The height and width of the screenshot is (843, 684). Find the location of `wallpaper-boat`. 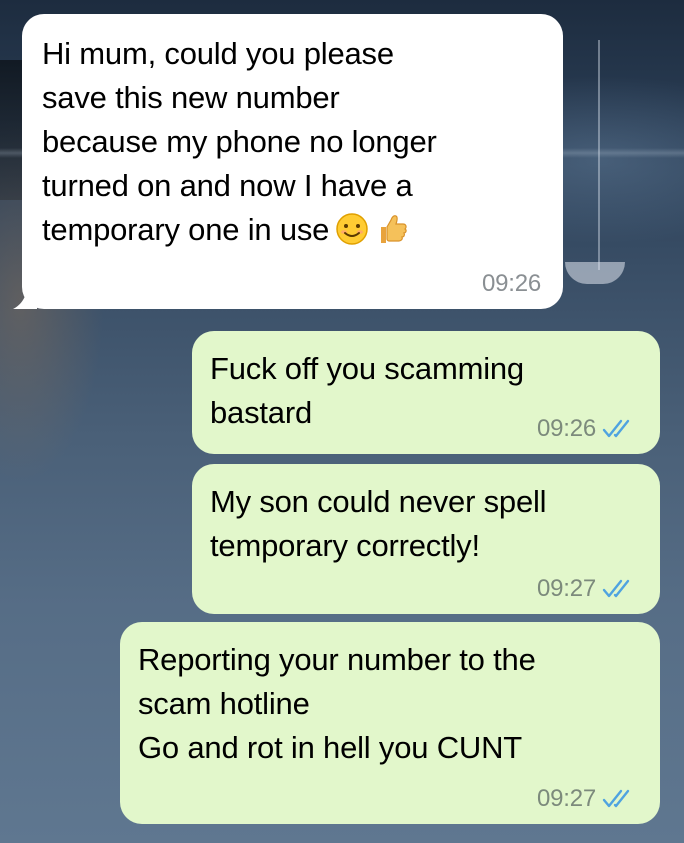

wallpaper-boat is located at coordinates (595, 273).